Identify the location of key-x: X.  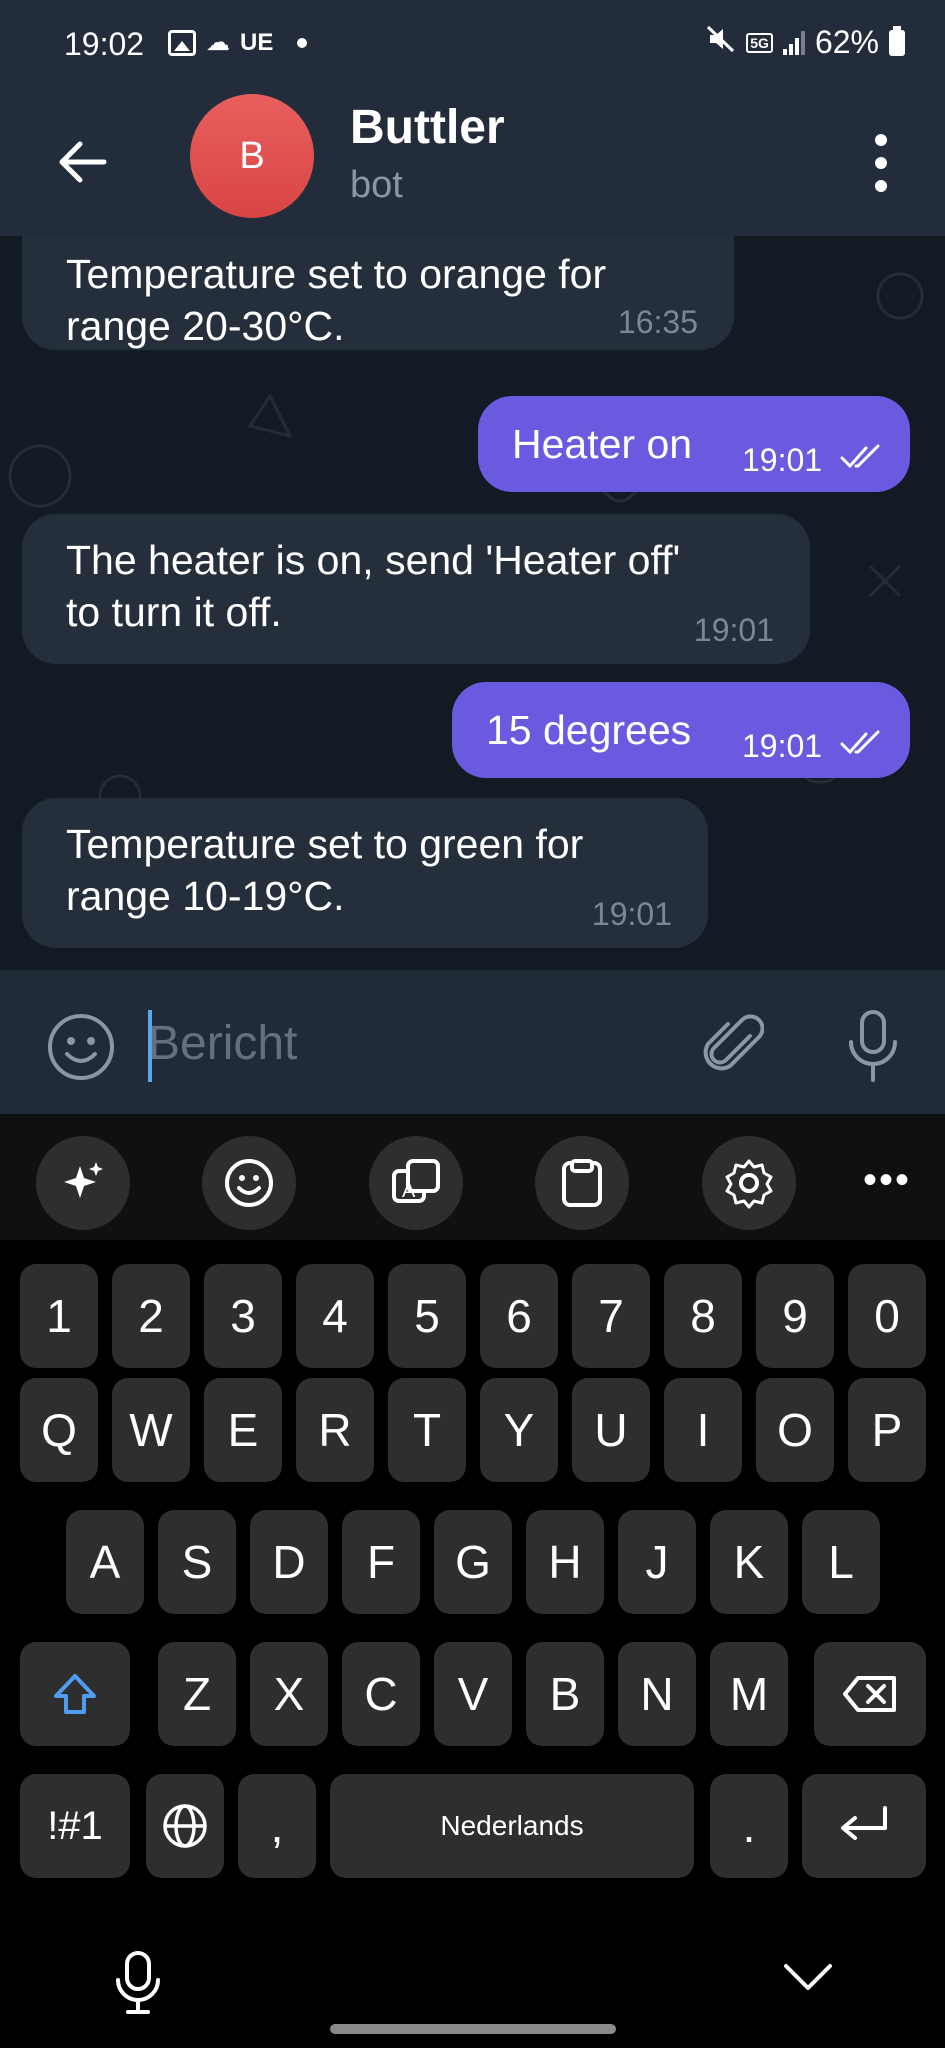
(289, 1694).